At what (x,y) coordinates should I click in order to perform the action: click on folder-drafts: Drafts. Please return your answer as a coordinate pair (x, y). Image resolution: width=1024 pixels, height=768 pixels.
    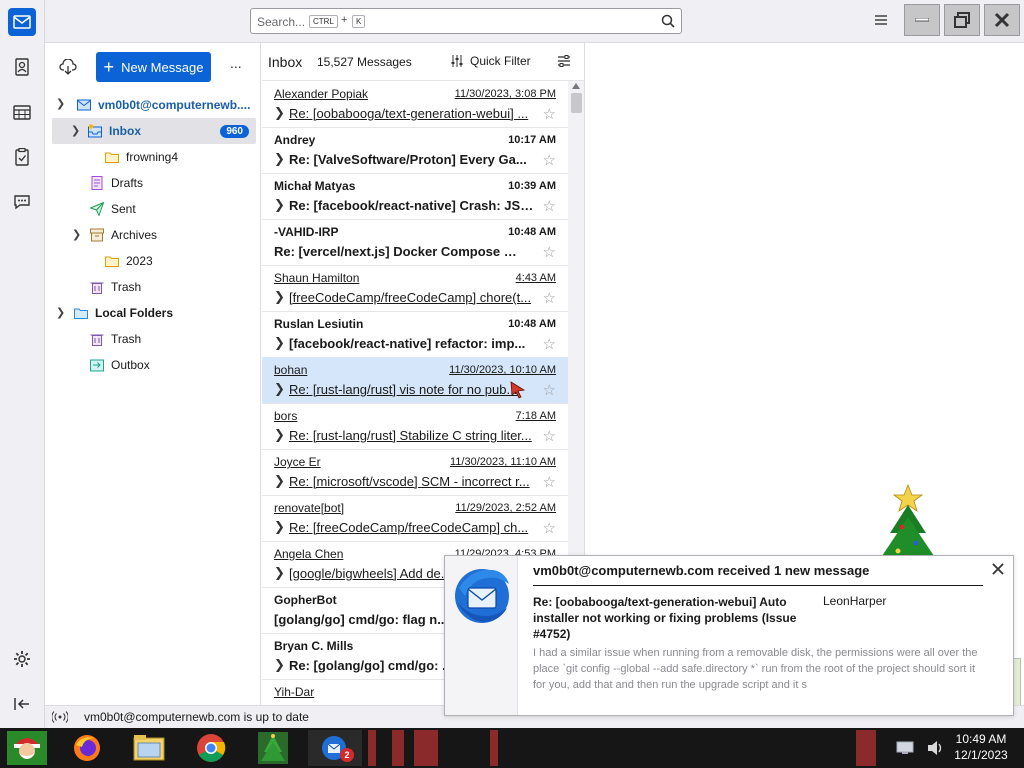
    Looking at the image, I should click on (153, 183).